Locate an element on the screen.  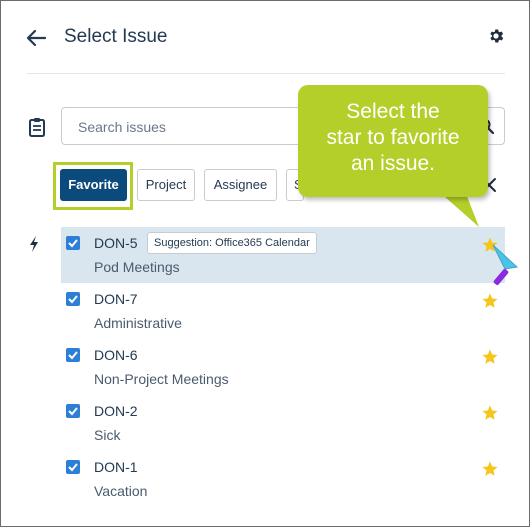
clipboard-icon is located at coordinates (37, 127).